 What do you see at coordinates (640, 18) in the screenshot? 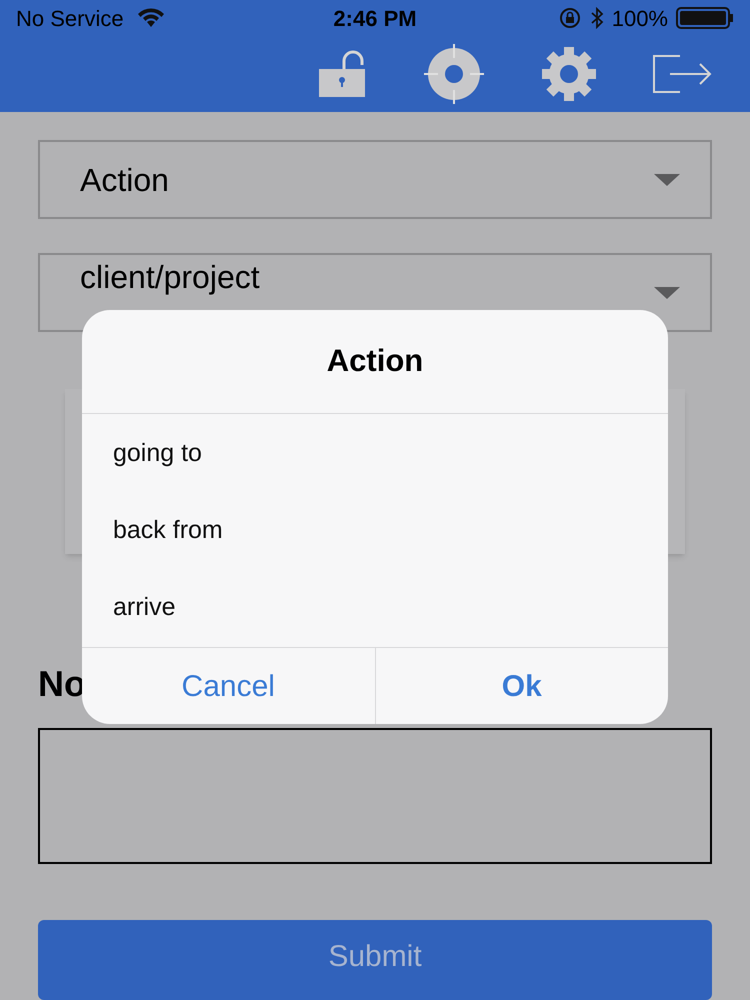
I see `battery-percent: 100%` at bounding box center [640, 18].